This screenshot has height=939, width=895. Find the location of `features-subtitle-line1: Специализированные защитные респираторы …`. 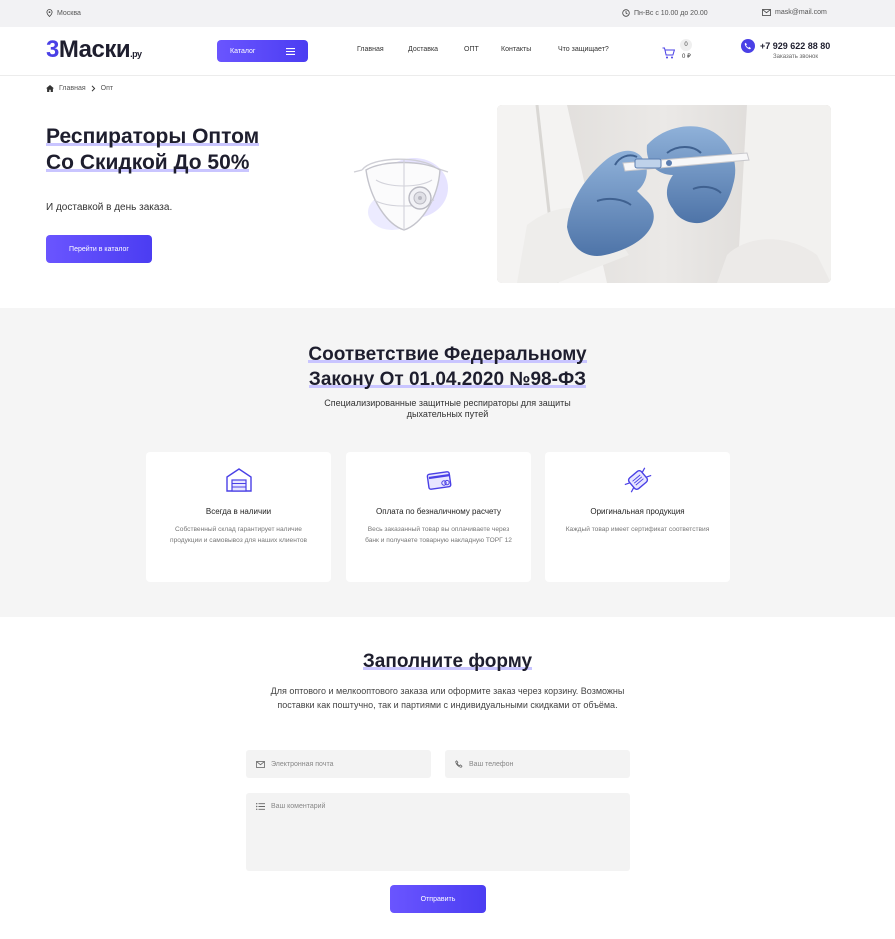

features-subtitle-line1: Специализированные защитные респираторы … is located at coordinates (447, 403).